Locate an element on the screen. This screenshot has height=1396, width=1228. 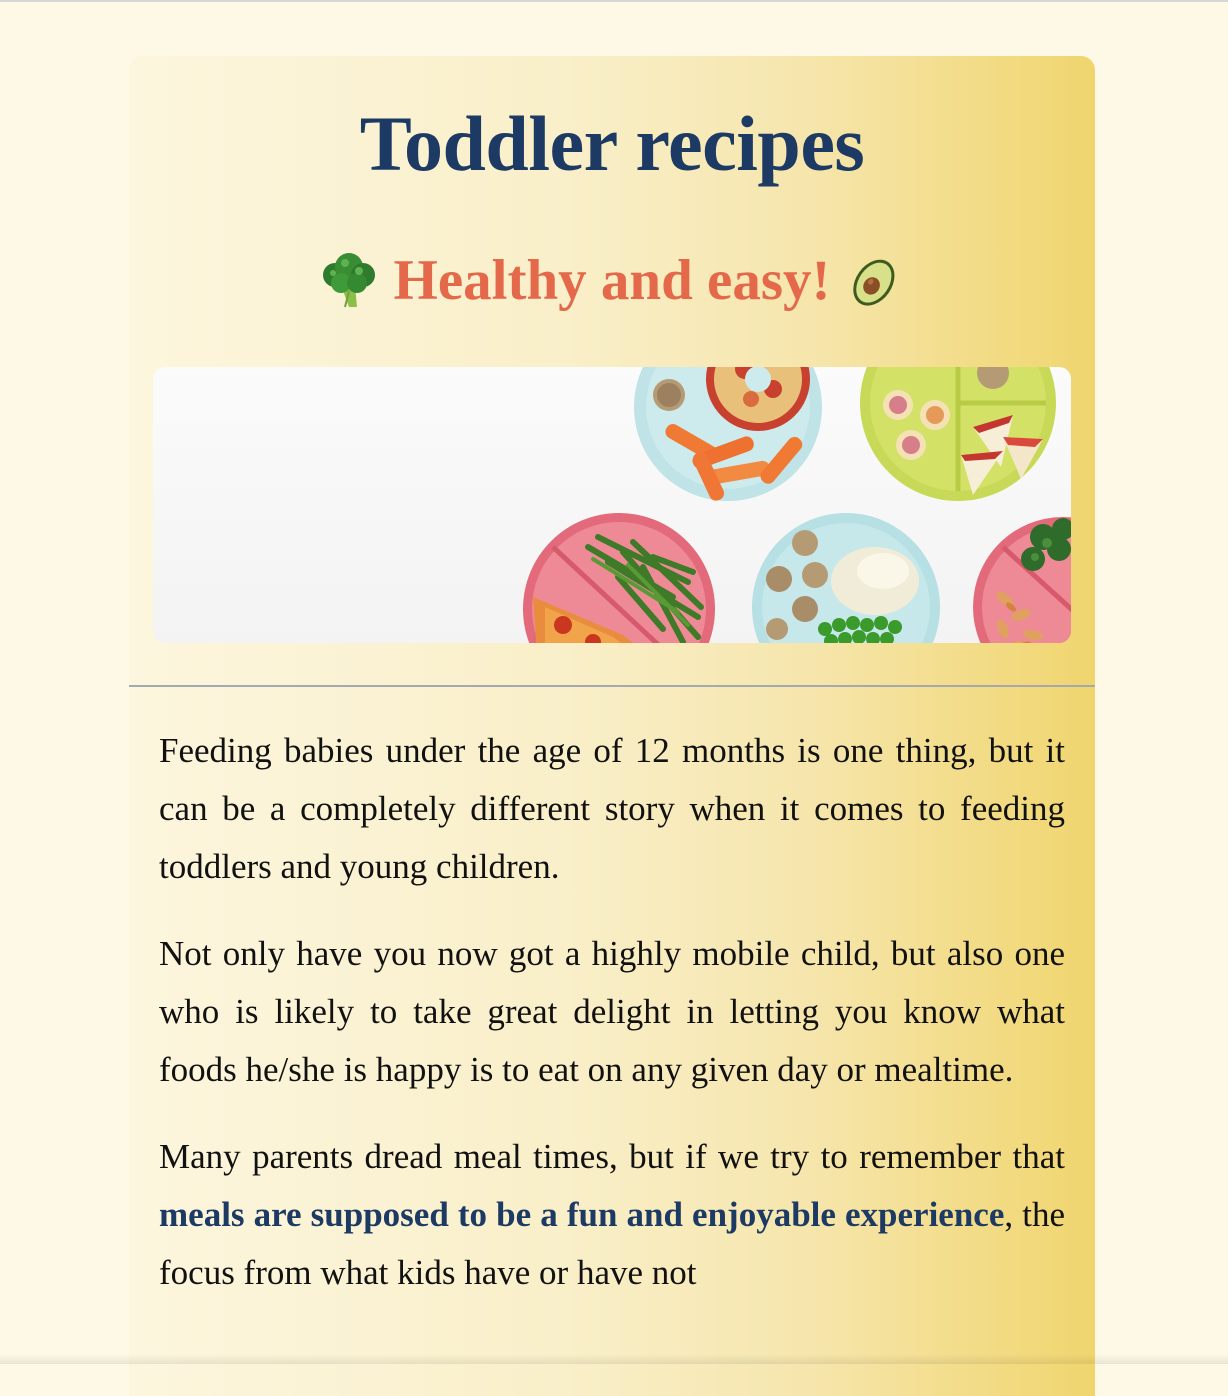
plate-pizza-greenbeans is located at coordinates (619, 578).